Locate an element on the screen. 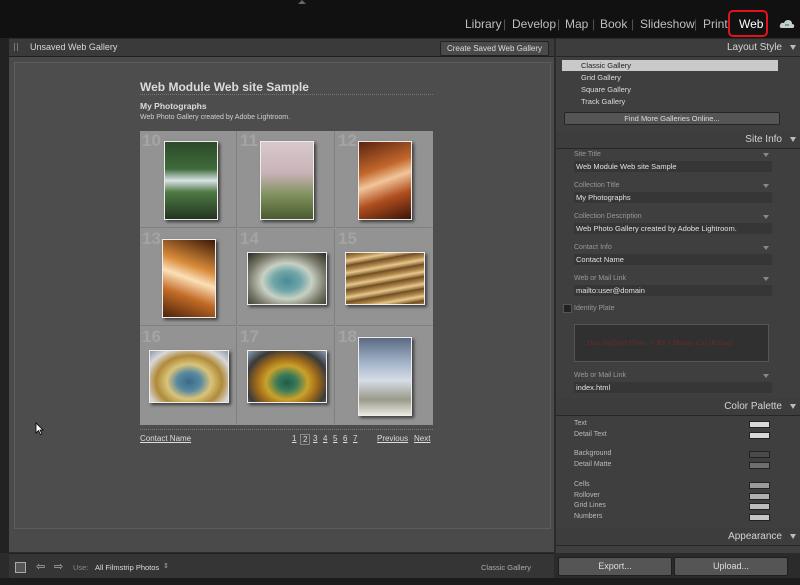  color-swatch-detail-matte is located at coordinates (759, 465).